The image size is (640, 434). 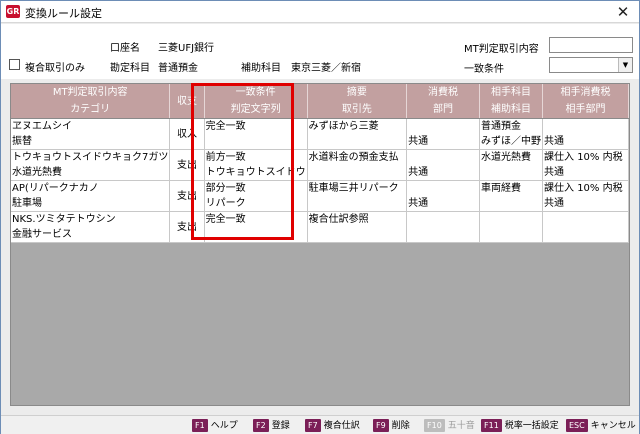 I want to click on f2-register-button: F2 登録, so click(x=271, y=425).